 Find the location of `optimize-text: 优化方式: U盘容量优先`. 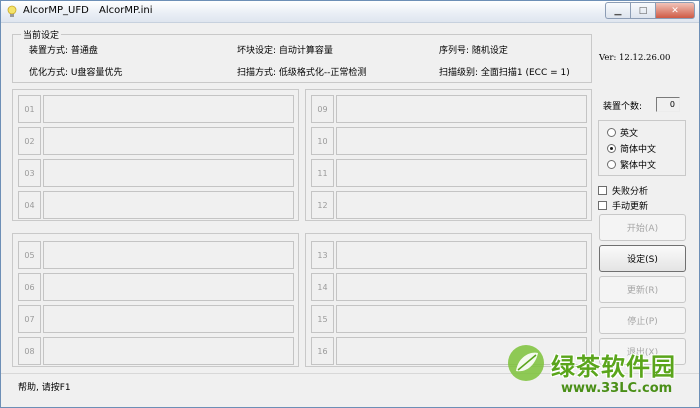

optimize-text: 优化方式: U盘容量优先 is located at coordinates (76, 73).